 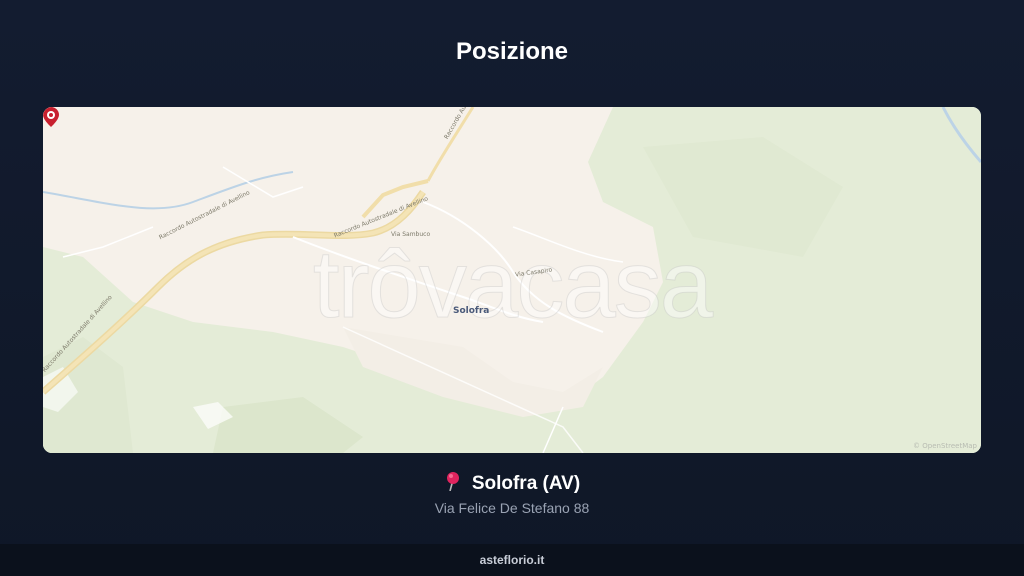 I want to click on map-attribution: © OpenStreetMap, so click(x=945, y=446).